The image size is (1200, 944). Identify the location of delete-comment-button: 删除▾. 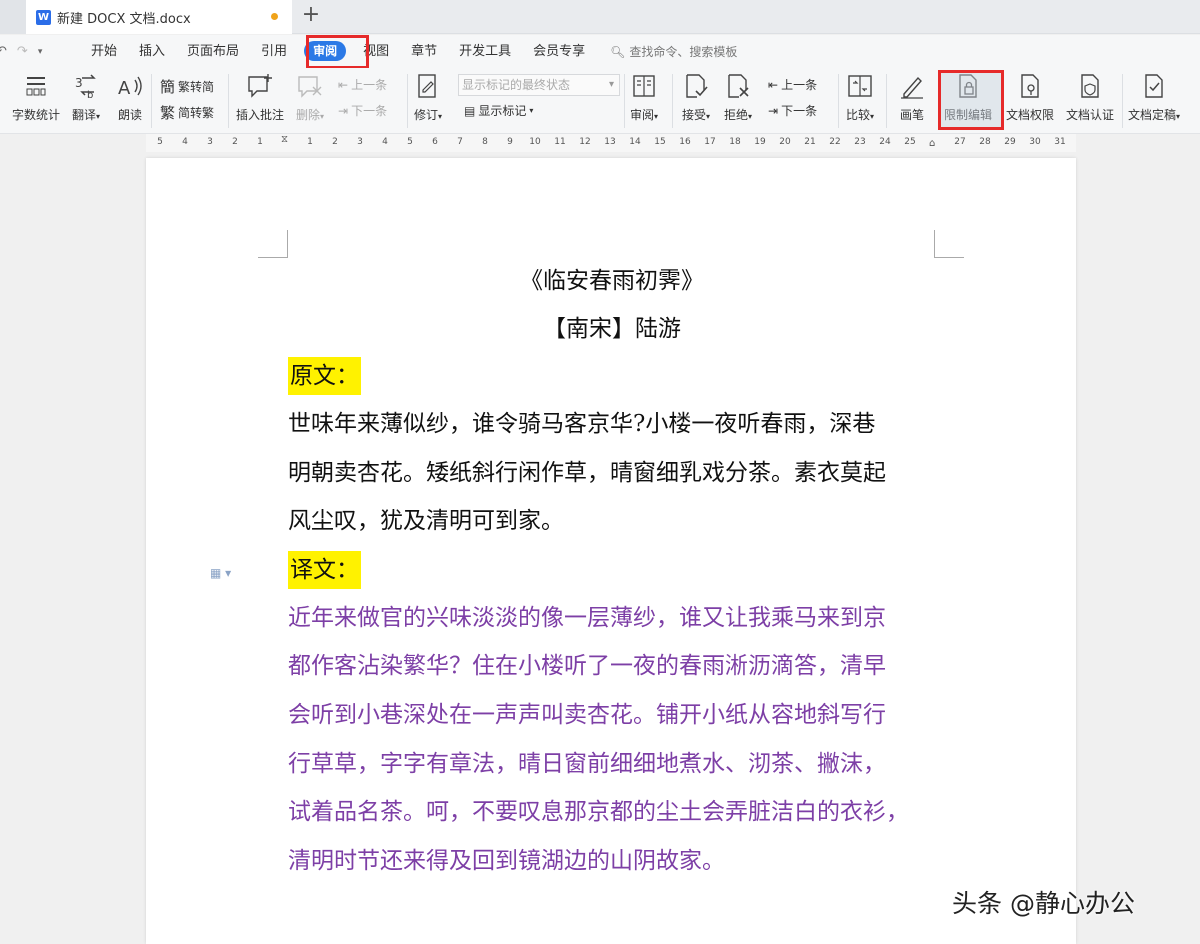
(310, 97).